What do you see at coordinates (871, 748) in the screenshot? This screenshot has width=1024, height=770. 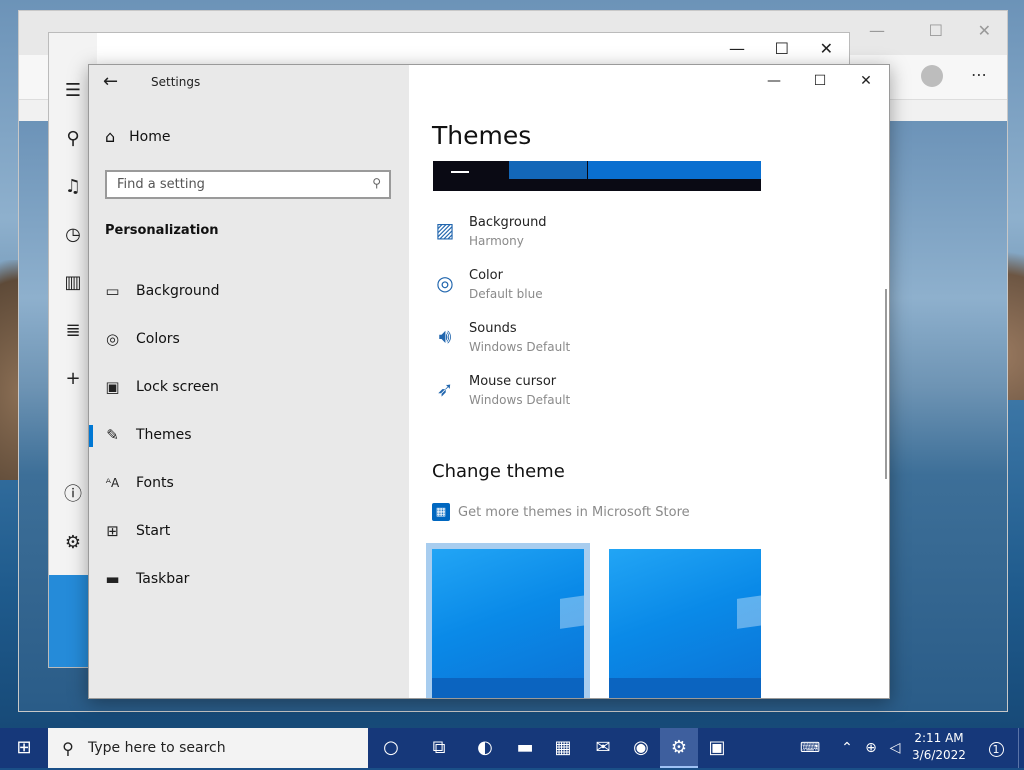 I see `network-icon: ⊕` at bounding box center [871, 748].